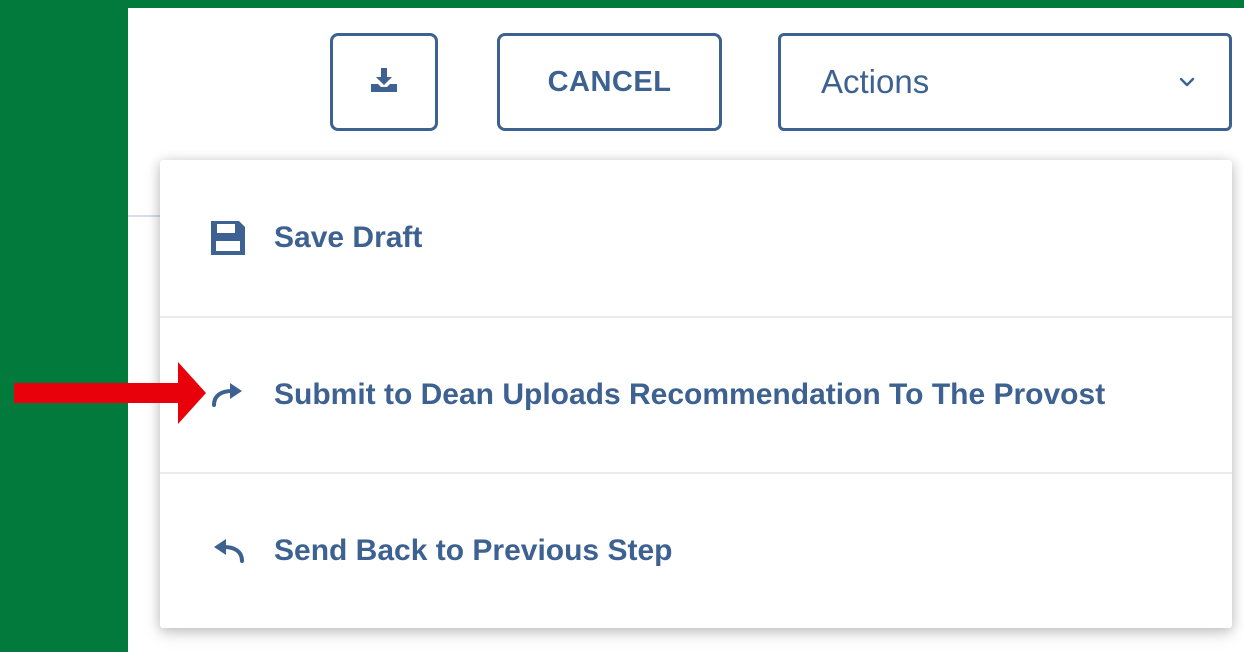 The image size is (1244, 652). What do you see at coordinates (875, 81) in the screenshot?
I see `actions-dropdown-label: Actions` at bounding box center [875, 81].